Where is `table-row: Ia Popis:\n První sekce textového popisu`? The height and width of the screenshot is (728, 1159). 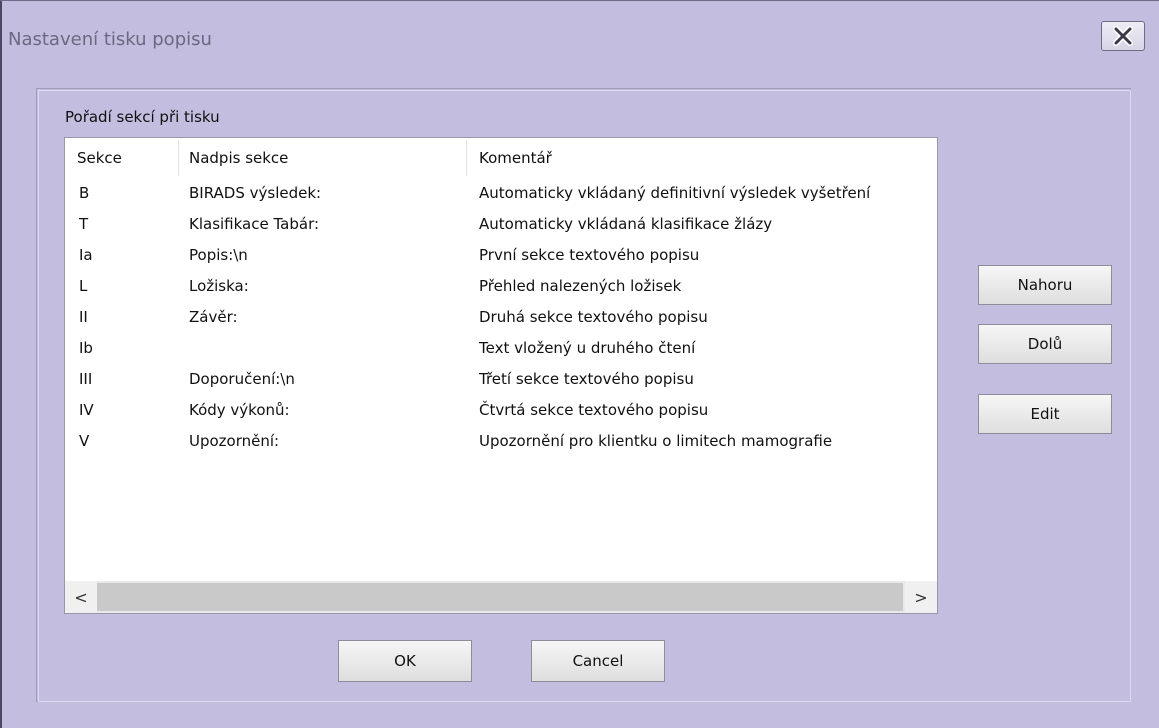
table-row: Ia Popis:\n První sekce textového popisu is located at coordinates (501, 255).